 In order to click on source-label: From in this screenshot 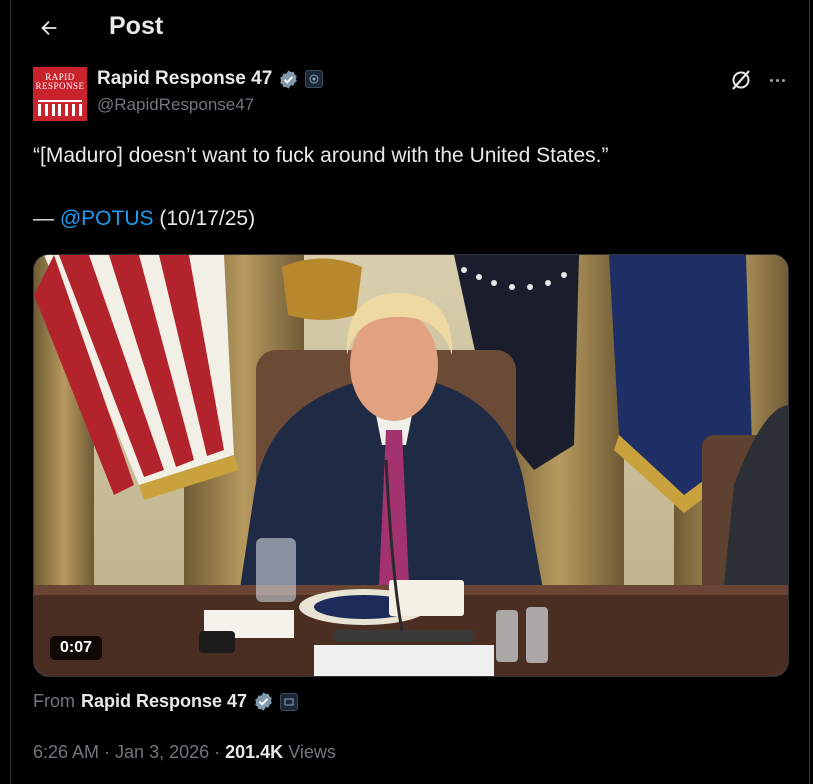, I will do `click(54, 701)`.